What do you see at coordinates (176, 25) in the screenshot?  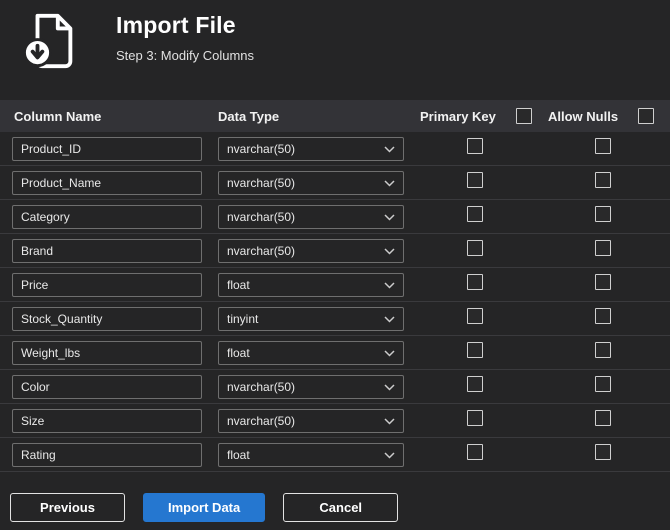 I see `page-title: Import File` at bounding box center [176, 25].